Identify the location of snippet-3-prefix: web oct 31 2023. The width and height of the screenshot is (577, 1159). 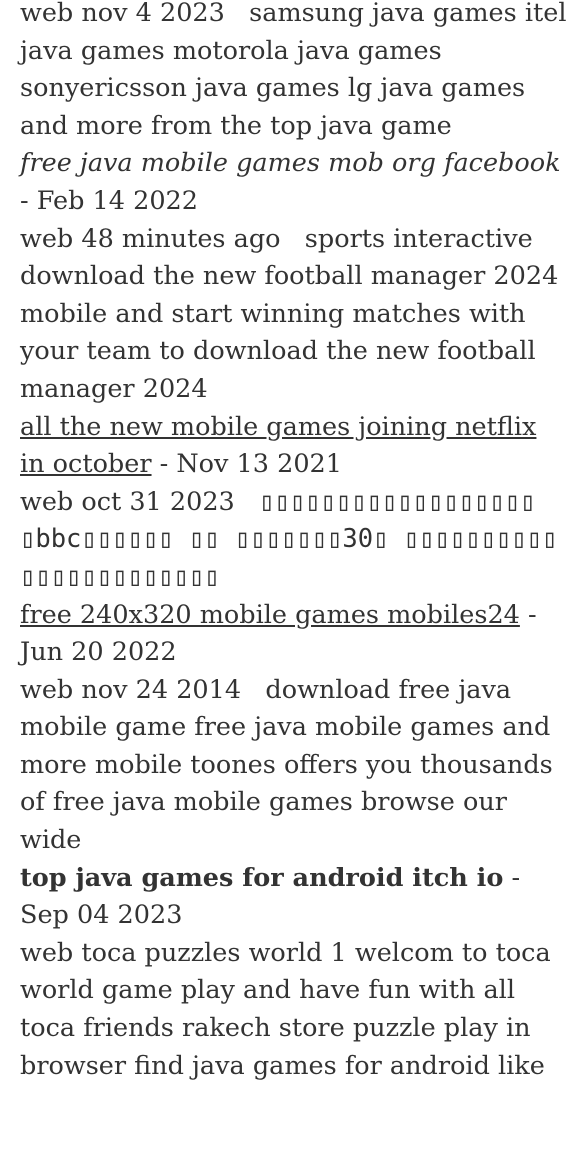
(140, 501).